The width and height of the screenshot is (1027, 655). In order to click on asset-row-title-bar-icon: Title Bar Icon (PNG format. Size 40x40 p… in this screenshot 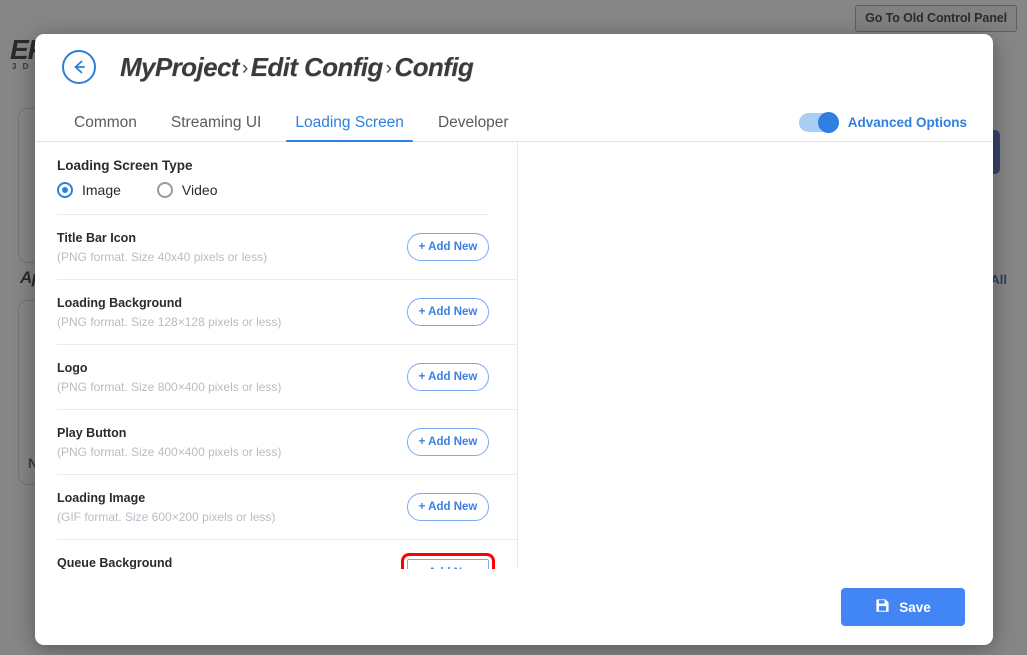, I will do `click(287, 247)`.